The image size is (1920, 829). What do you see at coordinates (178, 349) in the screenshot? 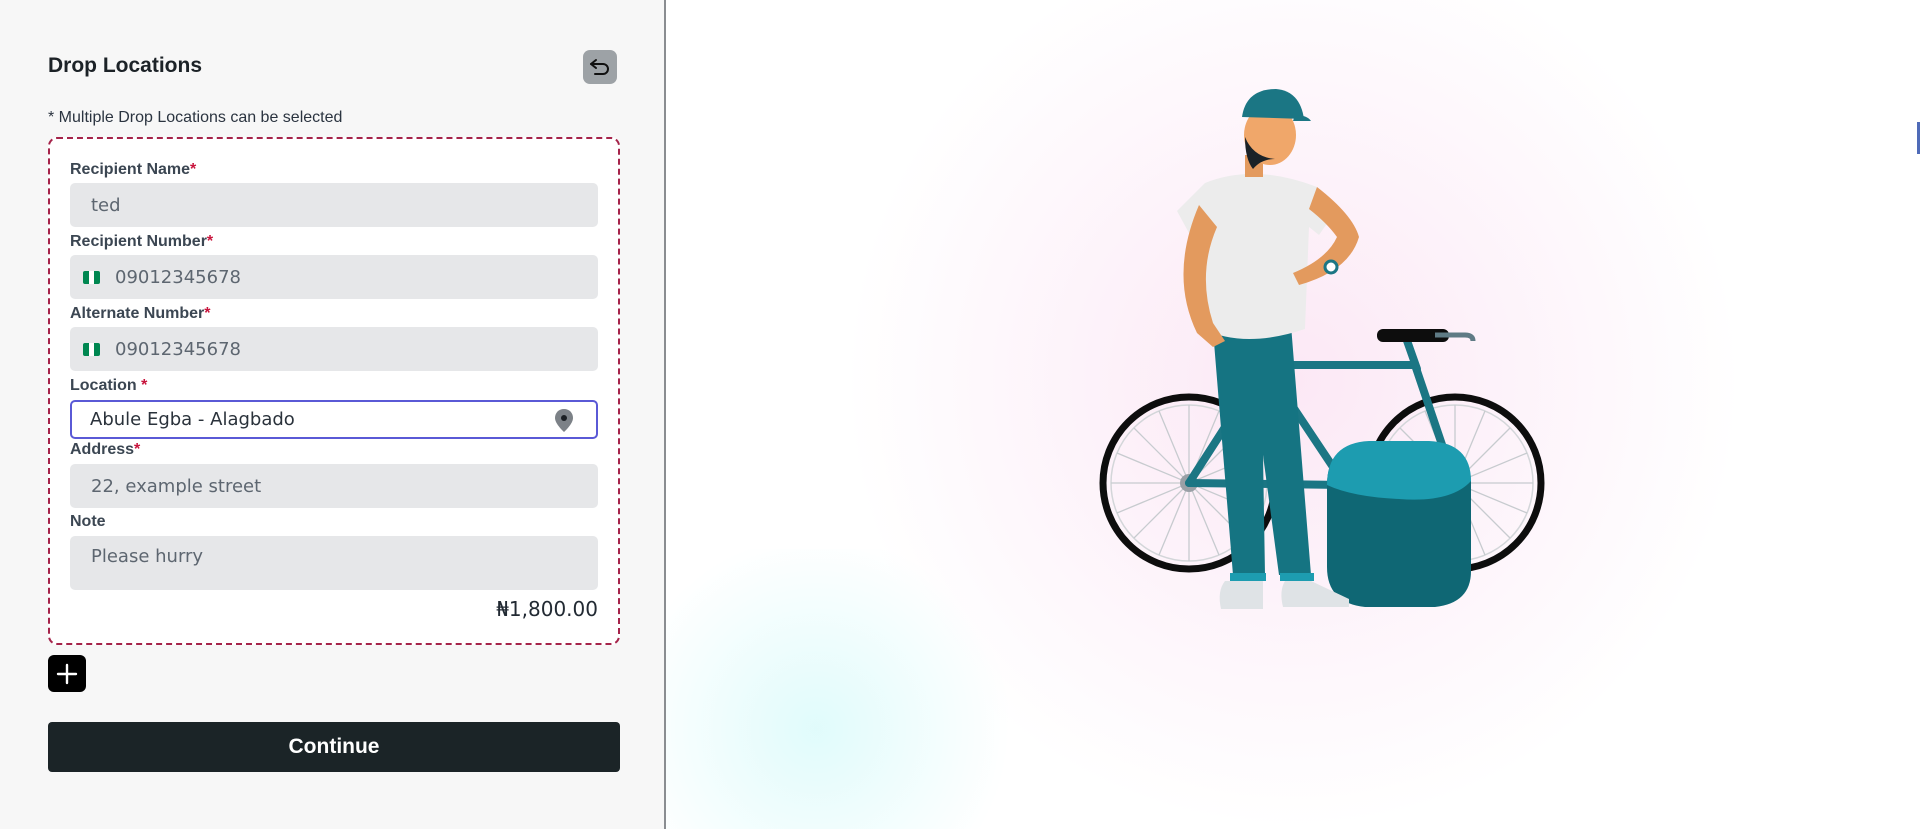
I see `alternate-number-value: 09012345678` at bounding box center [178, 349].